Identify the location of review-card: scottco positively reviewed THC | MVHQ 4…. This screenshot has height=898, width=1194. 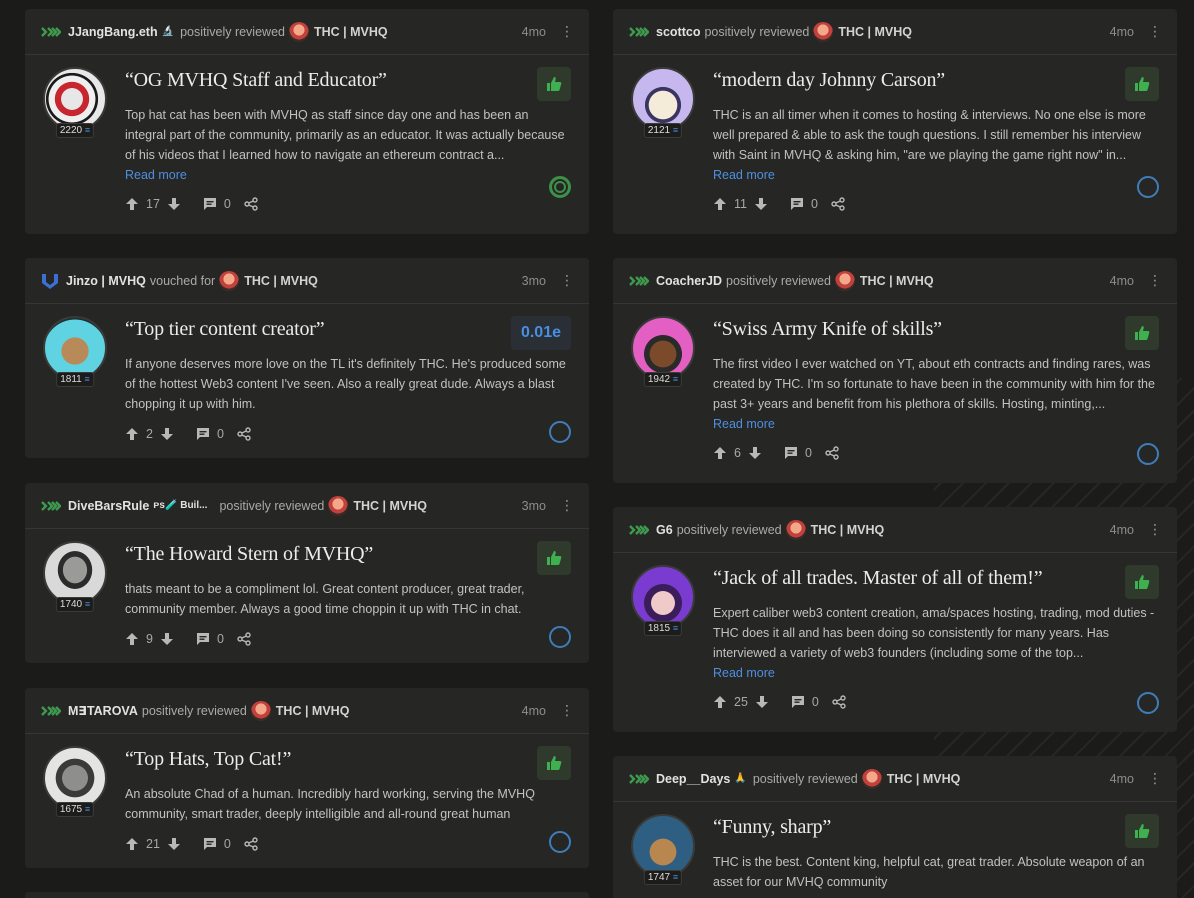
(895, 121).